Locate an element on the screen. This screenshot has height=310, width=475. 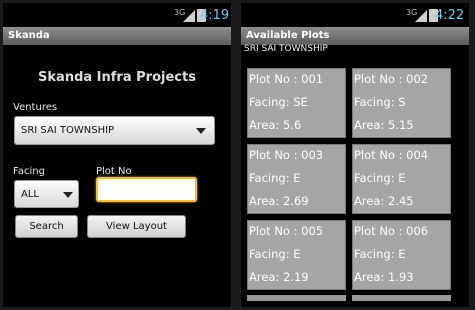
plot-card: Plot No : 005 Facing: E Area: 2.19 is located at coordinates (296, 255).